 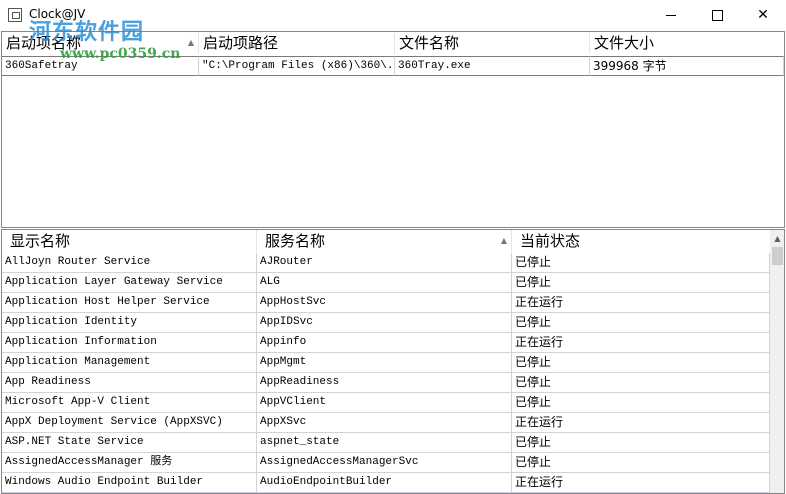 I want to click on service-name-cell: AppReadiness, so click(x=384, y=383).